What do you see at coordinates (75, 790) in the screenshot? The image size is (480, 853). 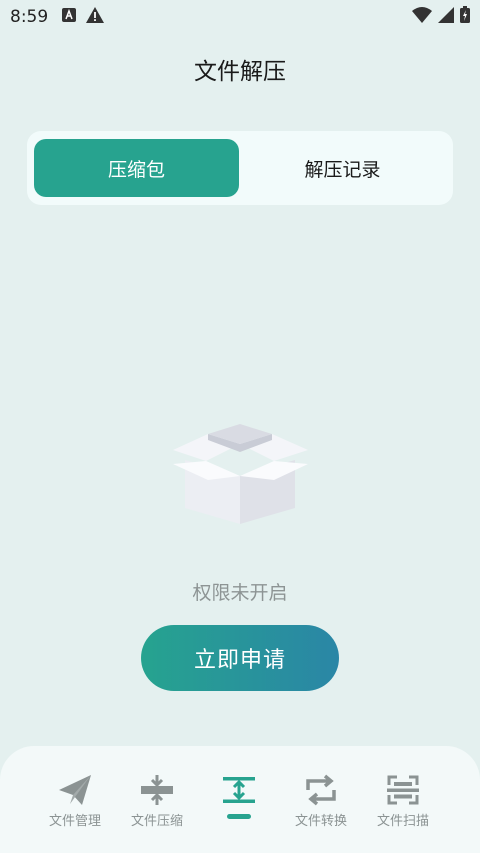 I see `paper-plane-icon` at bounding box center [75, 790].